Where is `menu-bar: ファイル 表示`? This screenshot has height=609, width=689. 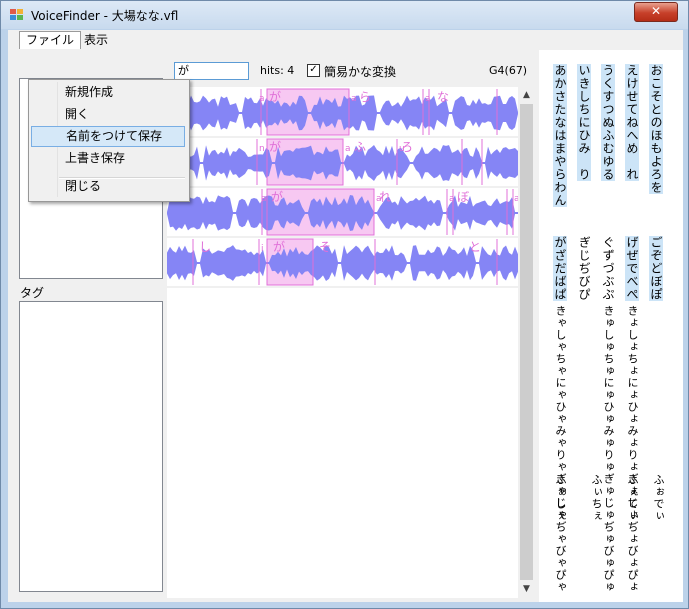
menu-bar: ファイル 表示 is located at coordinates (345, 40).